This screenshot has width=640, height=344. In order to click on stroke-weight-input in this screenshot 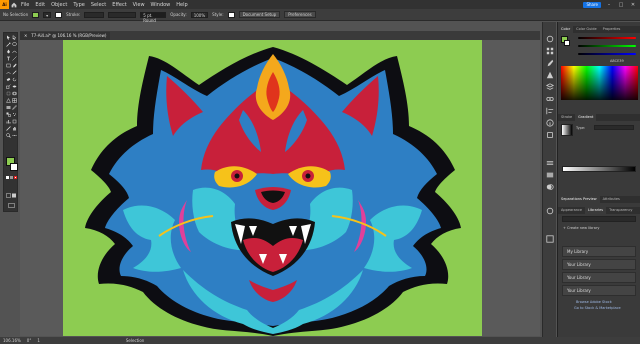, I will do `click(94, 14)`.